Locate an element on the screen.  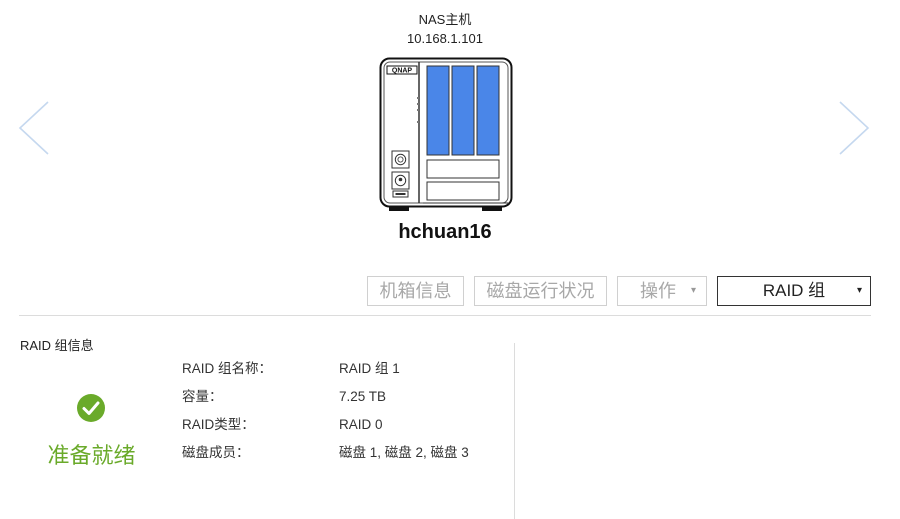
raid-info-section-title: RAID 组信息 is located at coordinates (57, 345).